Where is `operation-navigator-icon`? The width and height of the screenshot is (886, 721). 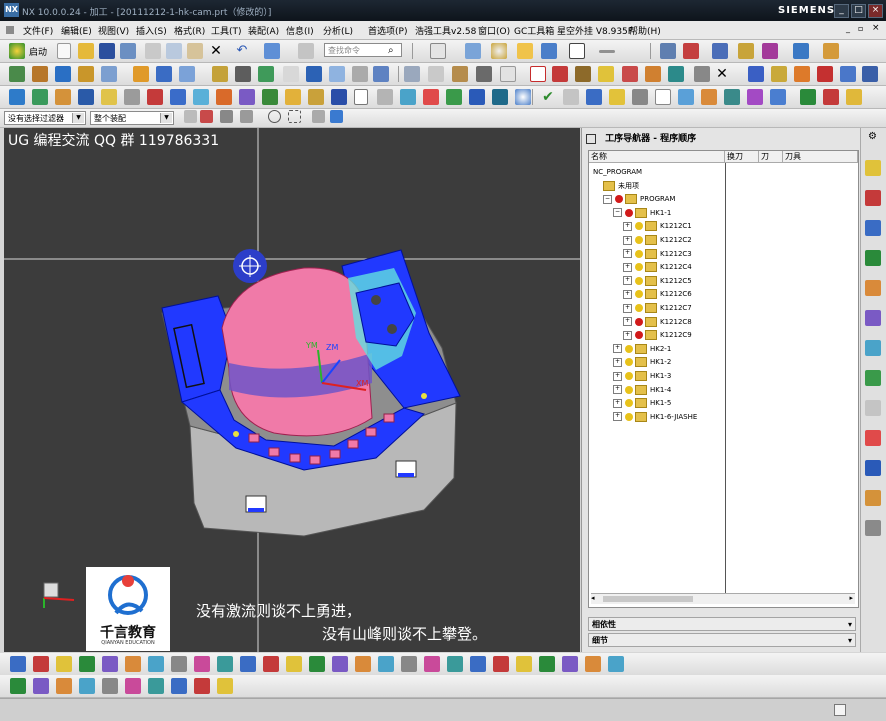
operation-navigator-icon is located at coordinates (873, 168).